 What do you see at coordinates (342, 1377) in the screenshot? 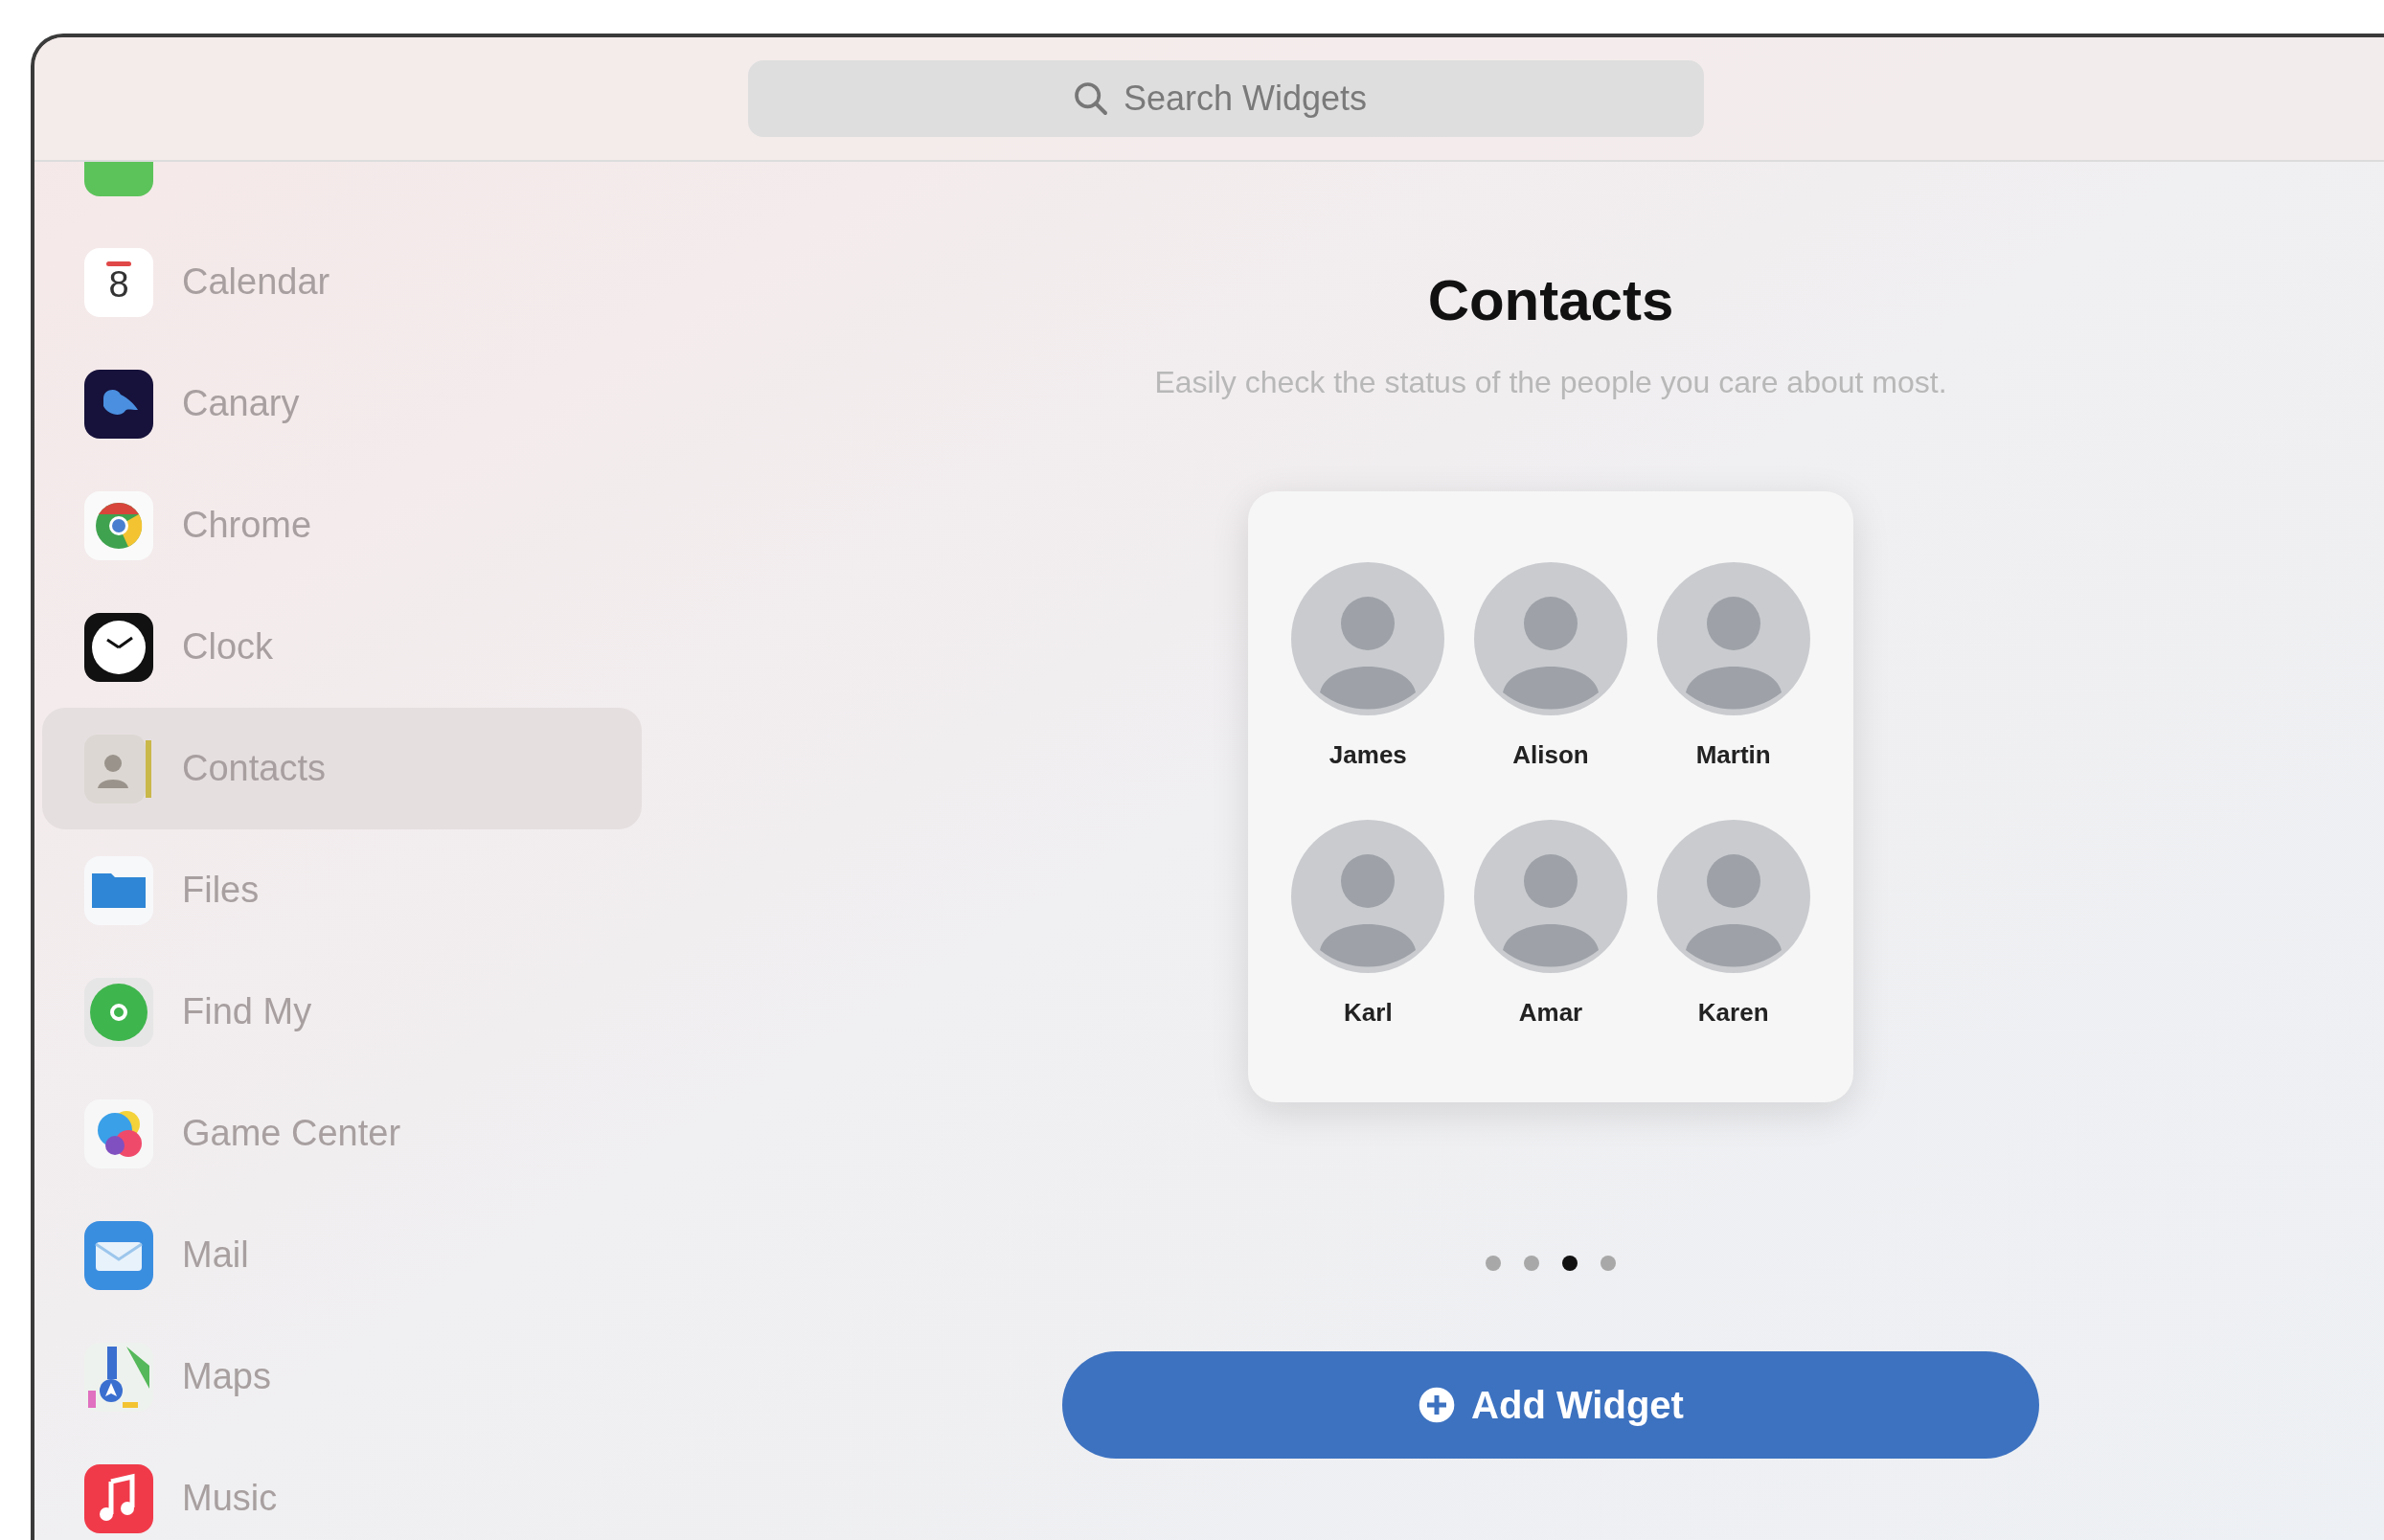
I see `sidebar-item: Maps` at bounding box center [342, 1377].